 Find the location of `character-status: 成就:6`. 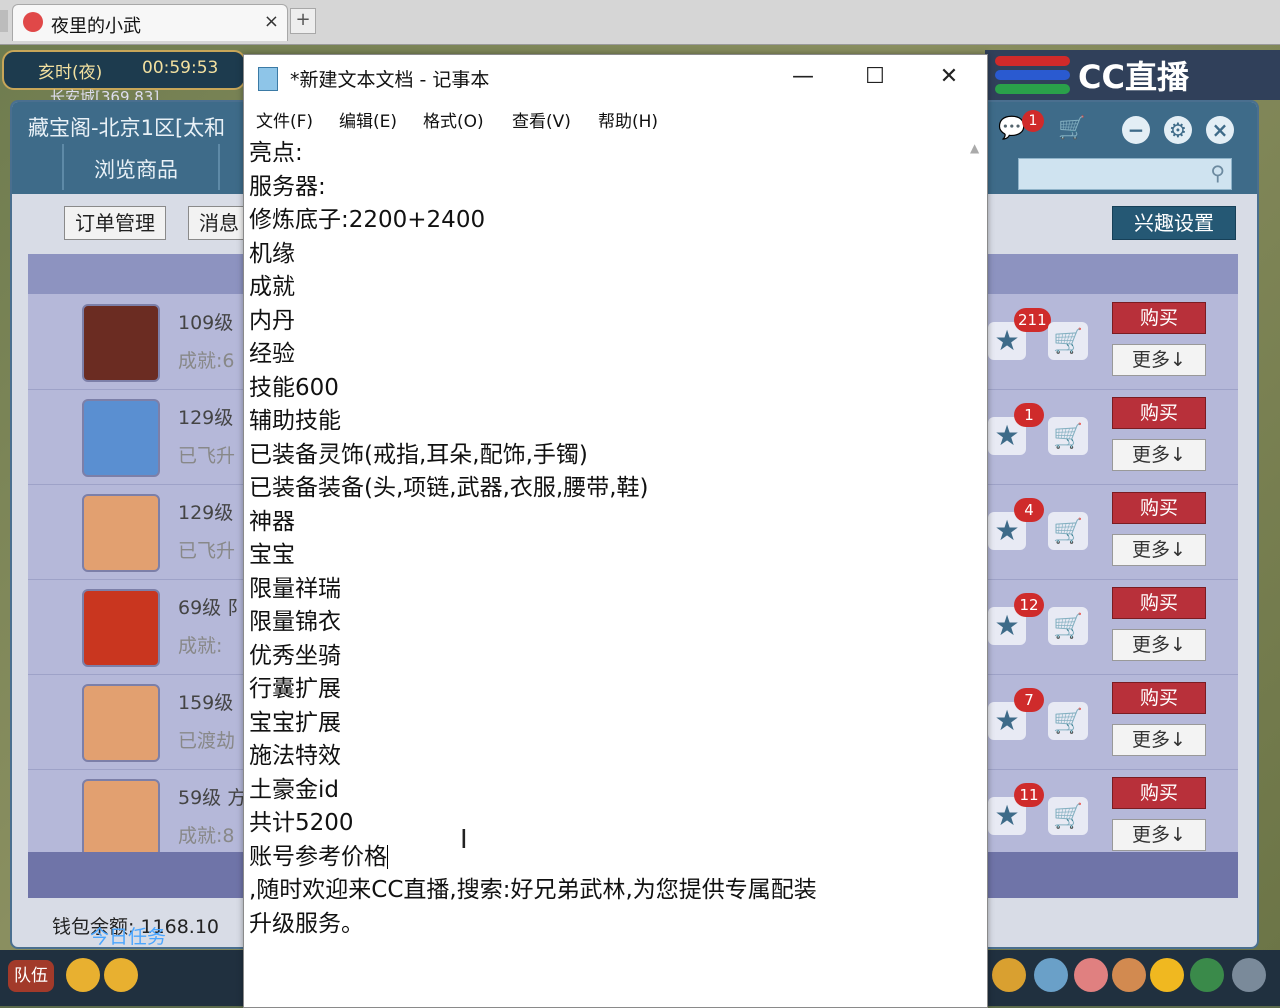

character-status: 成就:6 is located at coordinates (206, 361).